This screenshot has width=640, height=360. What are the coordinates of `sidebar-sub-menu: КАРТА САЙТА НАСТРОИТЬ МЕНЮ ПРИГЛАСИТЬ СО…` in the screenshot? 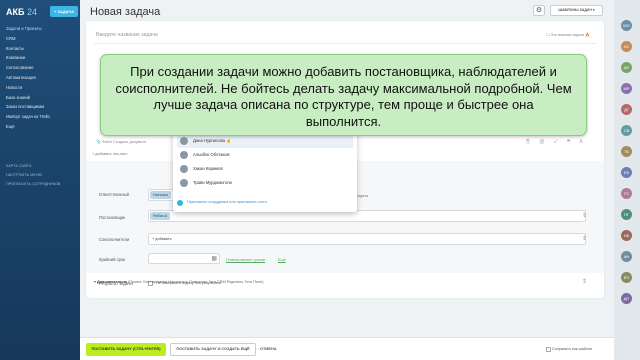 It's located at (42, 175).